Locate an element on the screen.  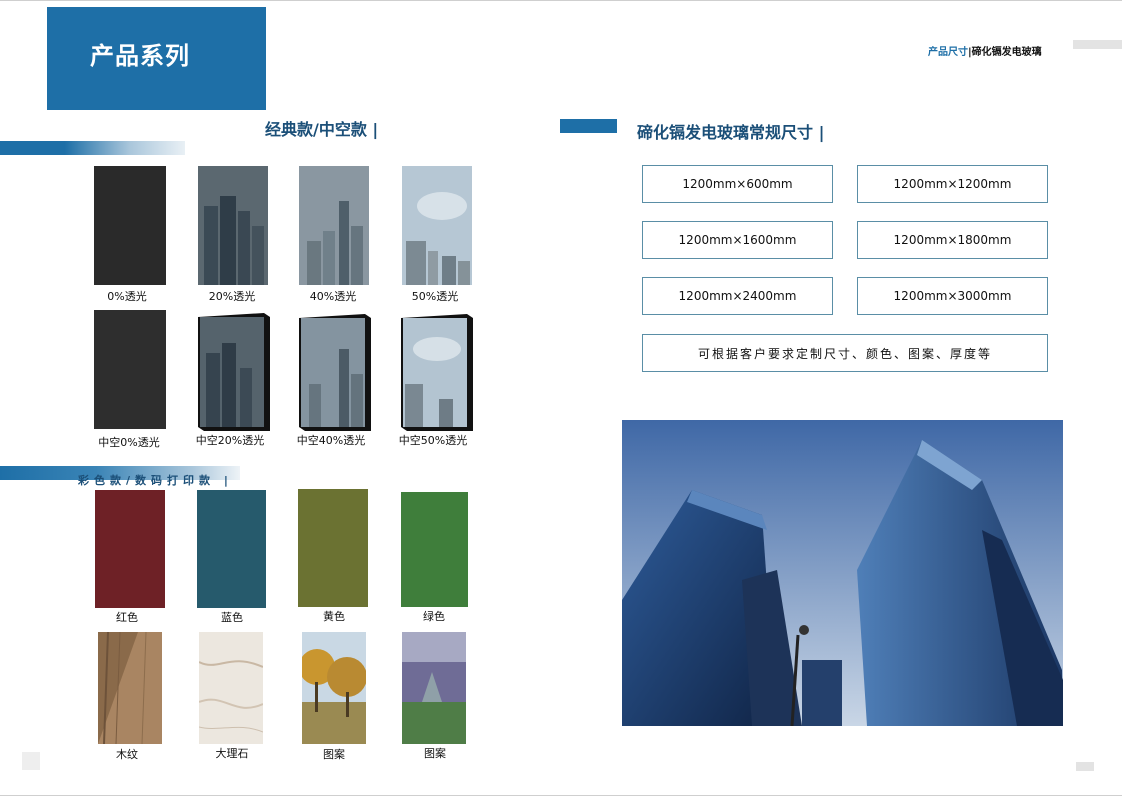
size-option: 1200mm×1200mm is located at coordinates (952, 184).